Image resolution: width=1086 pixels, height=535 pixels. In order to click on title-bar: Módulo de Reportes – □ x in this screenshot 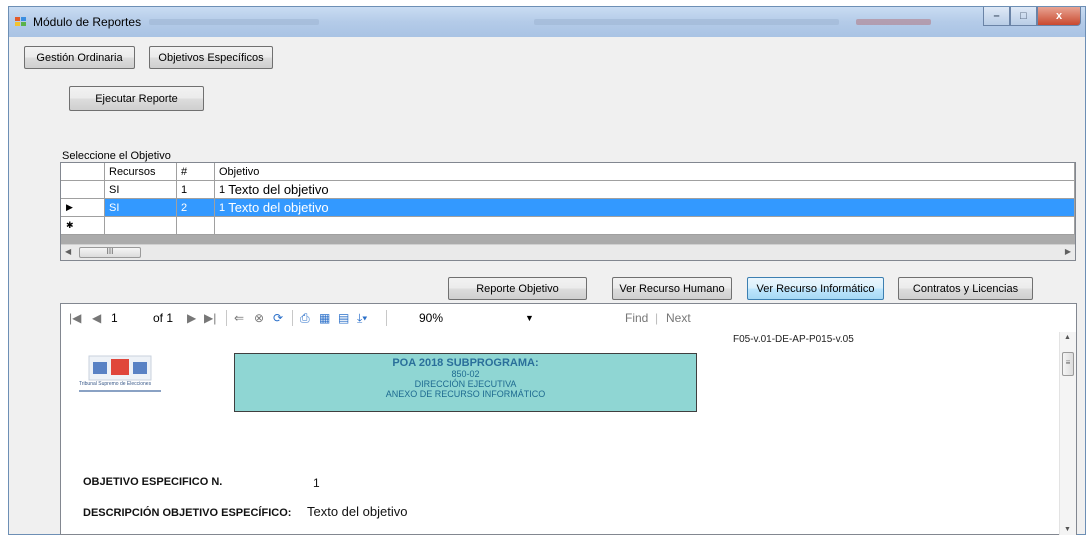, I will do `click(547, 22)`.